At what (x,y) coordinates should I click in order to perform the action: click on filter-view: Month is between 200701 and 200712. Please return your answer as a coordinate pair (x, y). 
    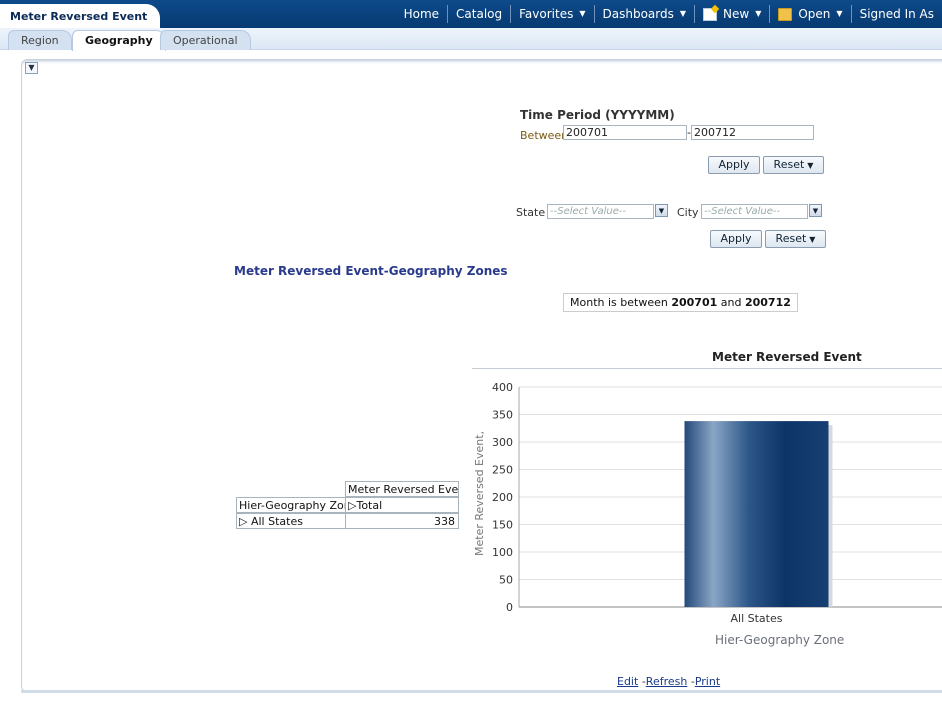
    Looking at the image, I should click on (680, 302).